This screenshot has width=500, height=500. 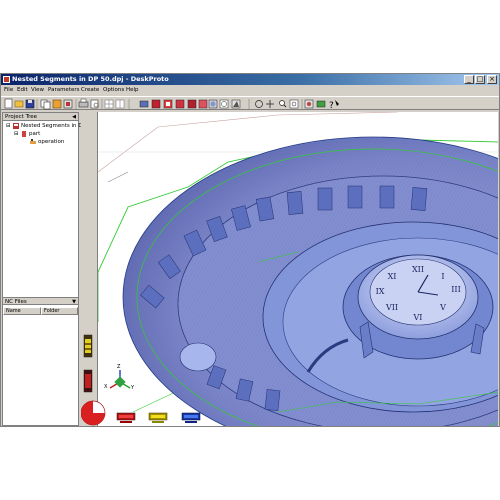 What do you see at coordinates (24, 134) in the screenshot?
I see `part-icon` at bounding box center [24, 134].